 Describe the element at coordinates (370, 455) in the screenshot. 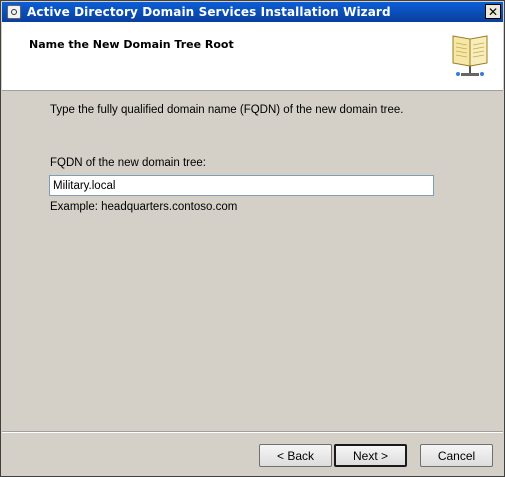

I see `next-button: Next >` at that location.